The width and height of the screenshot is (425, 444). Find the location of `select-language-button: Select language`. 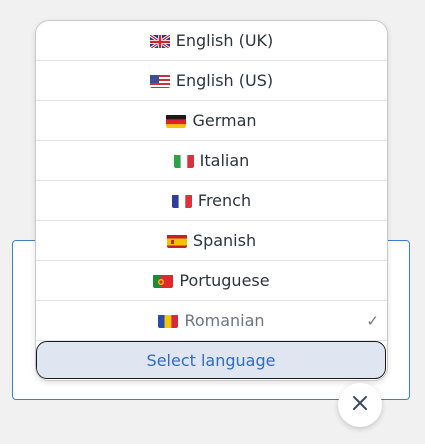

select-language-button: Select language is located at coordinates (211, 360).